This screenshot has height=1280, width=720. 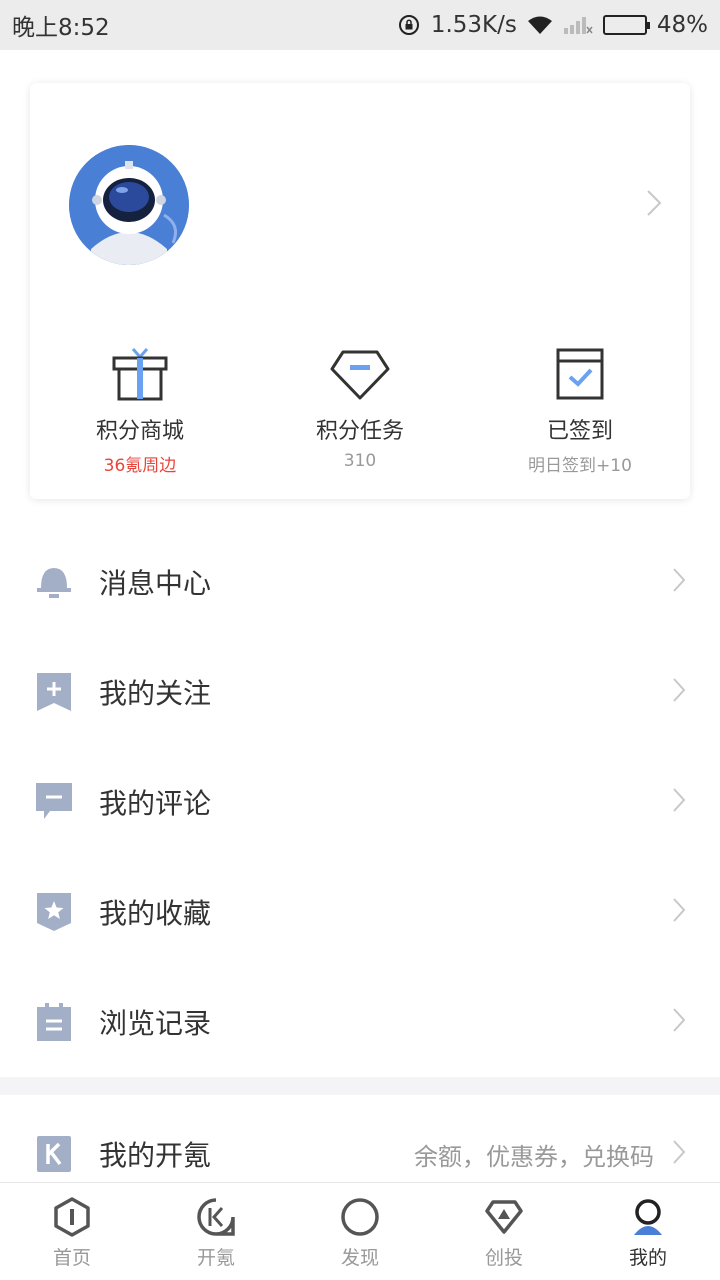 I want to click on check-in-label: 已签到, so click(x=579, y=431).